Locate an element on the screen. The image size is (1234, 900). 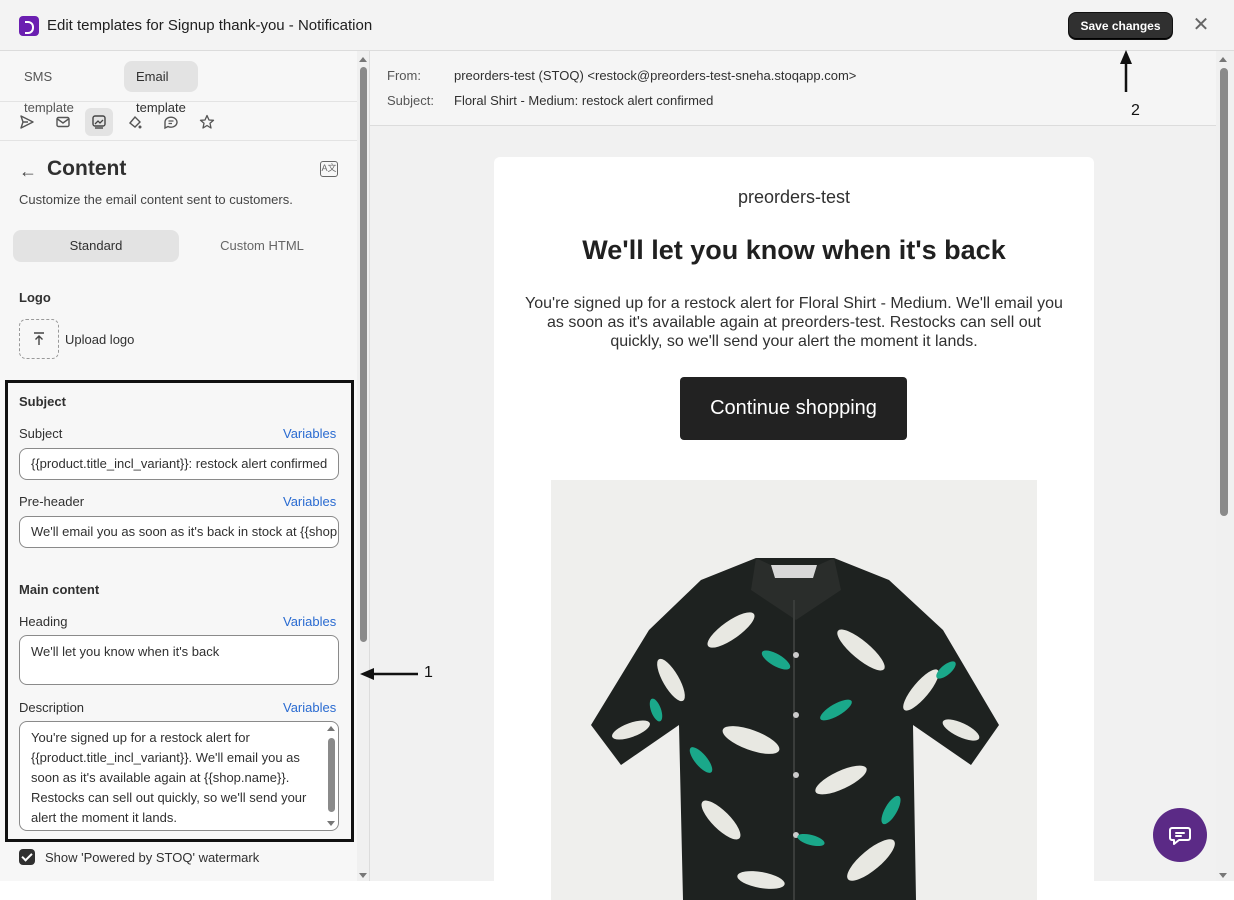
preview-scrollbar is located at coordinates (1225, 466).